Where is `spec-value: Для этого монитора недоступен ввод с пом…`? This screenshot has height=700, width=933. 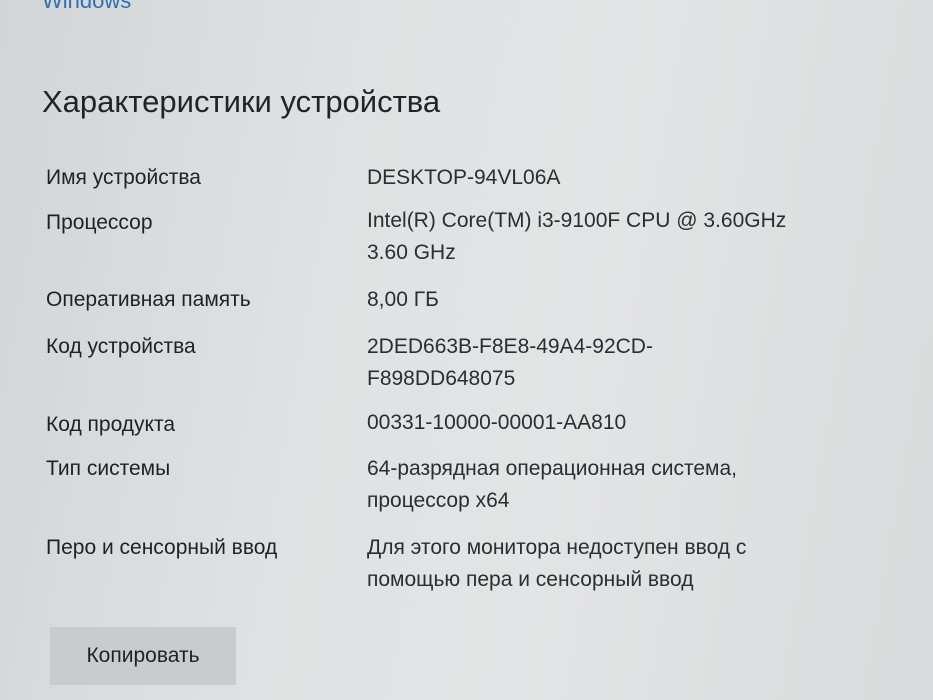 spec-value: Для этого монитора недоступен ввод с пом… is located at coordinates (607, 564).